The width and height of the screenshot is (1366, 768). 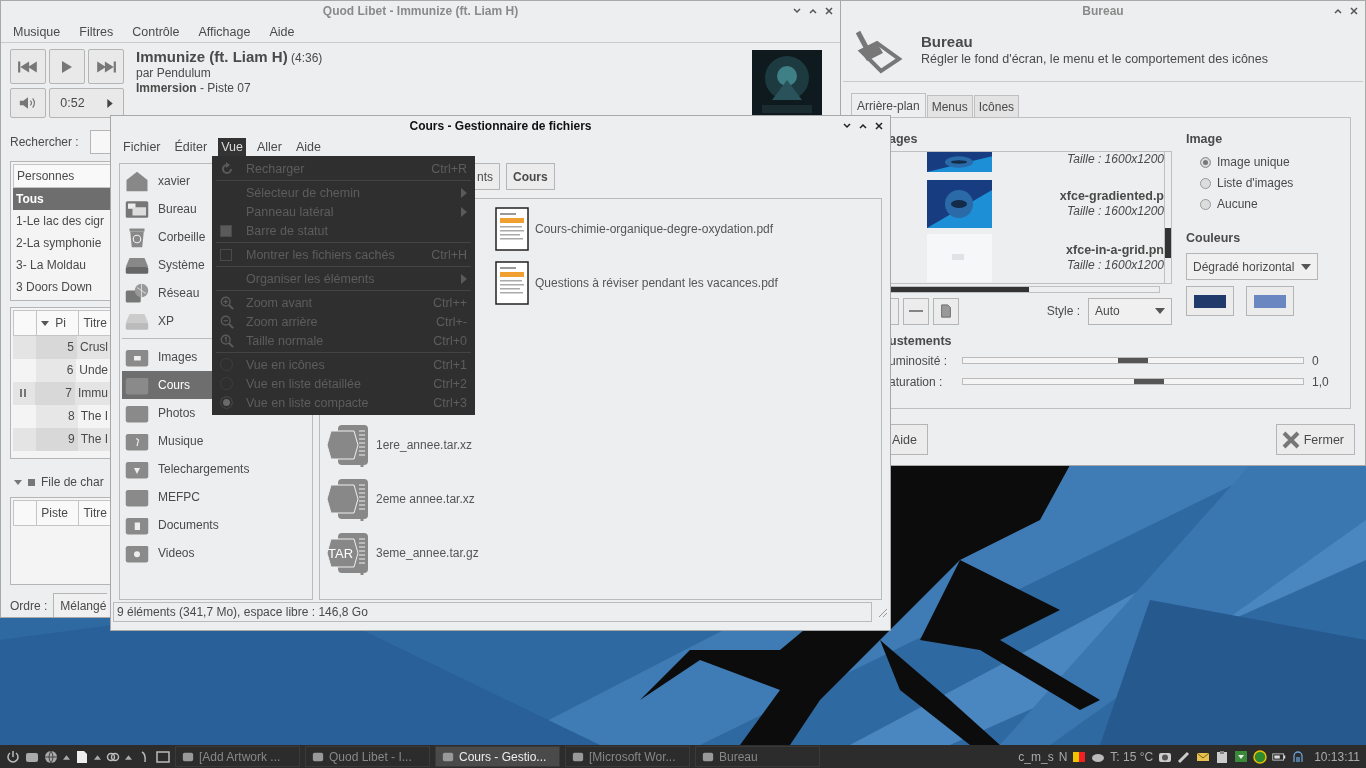 What do you see at coordinates (1063, 756) in the screenshot?
I see `tray-label: N` at bounding box center [1063, 756].